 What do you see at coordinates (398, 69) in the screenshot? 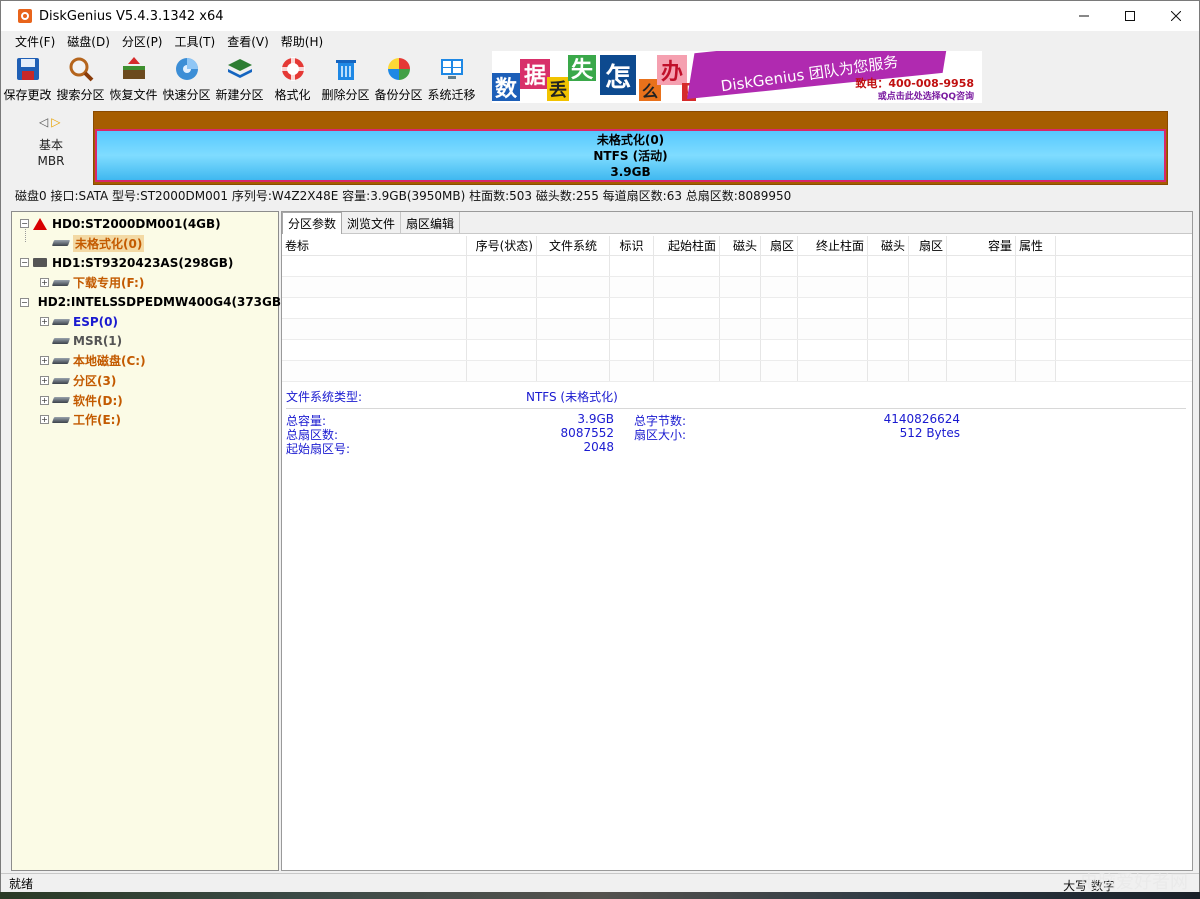
I see `backup-partition-icon` at bounding box center [398, 69].